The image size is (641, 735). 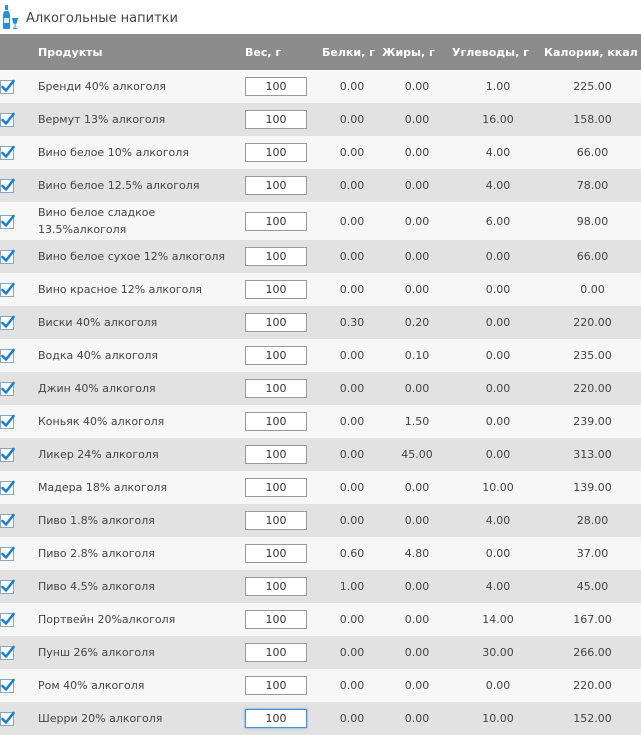 What do you see at coordinates (320, 652) in the screenshot?
I see `table-row: Пунш 26% алкоголя 0.00 0.00 30.00 266.00` at bounding box center [320, 652].